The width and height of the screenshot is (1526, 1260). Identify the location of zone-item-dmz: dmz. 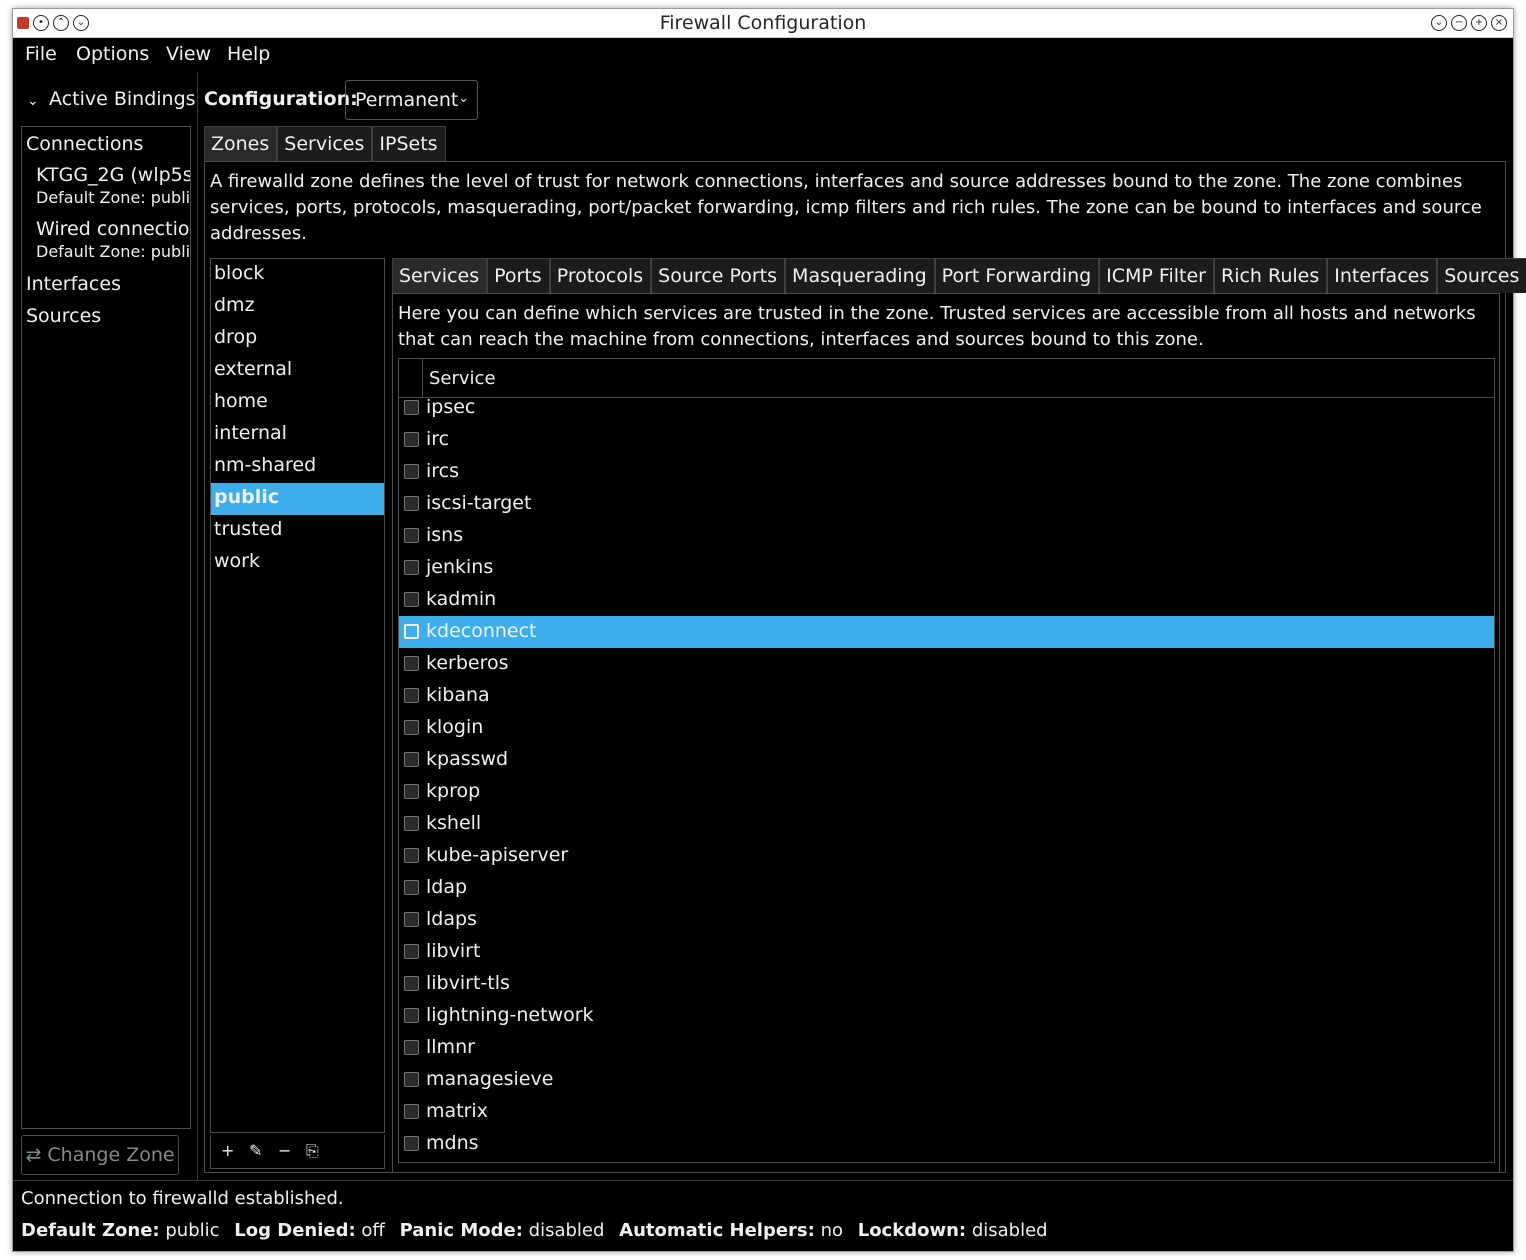
(297, 307).